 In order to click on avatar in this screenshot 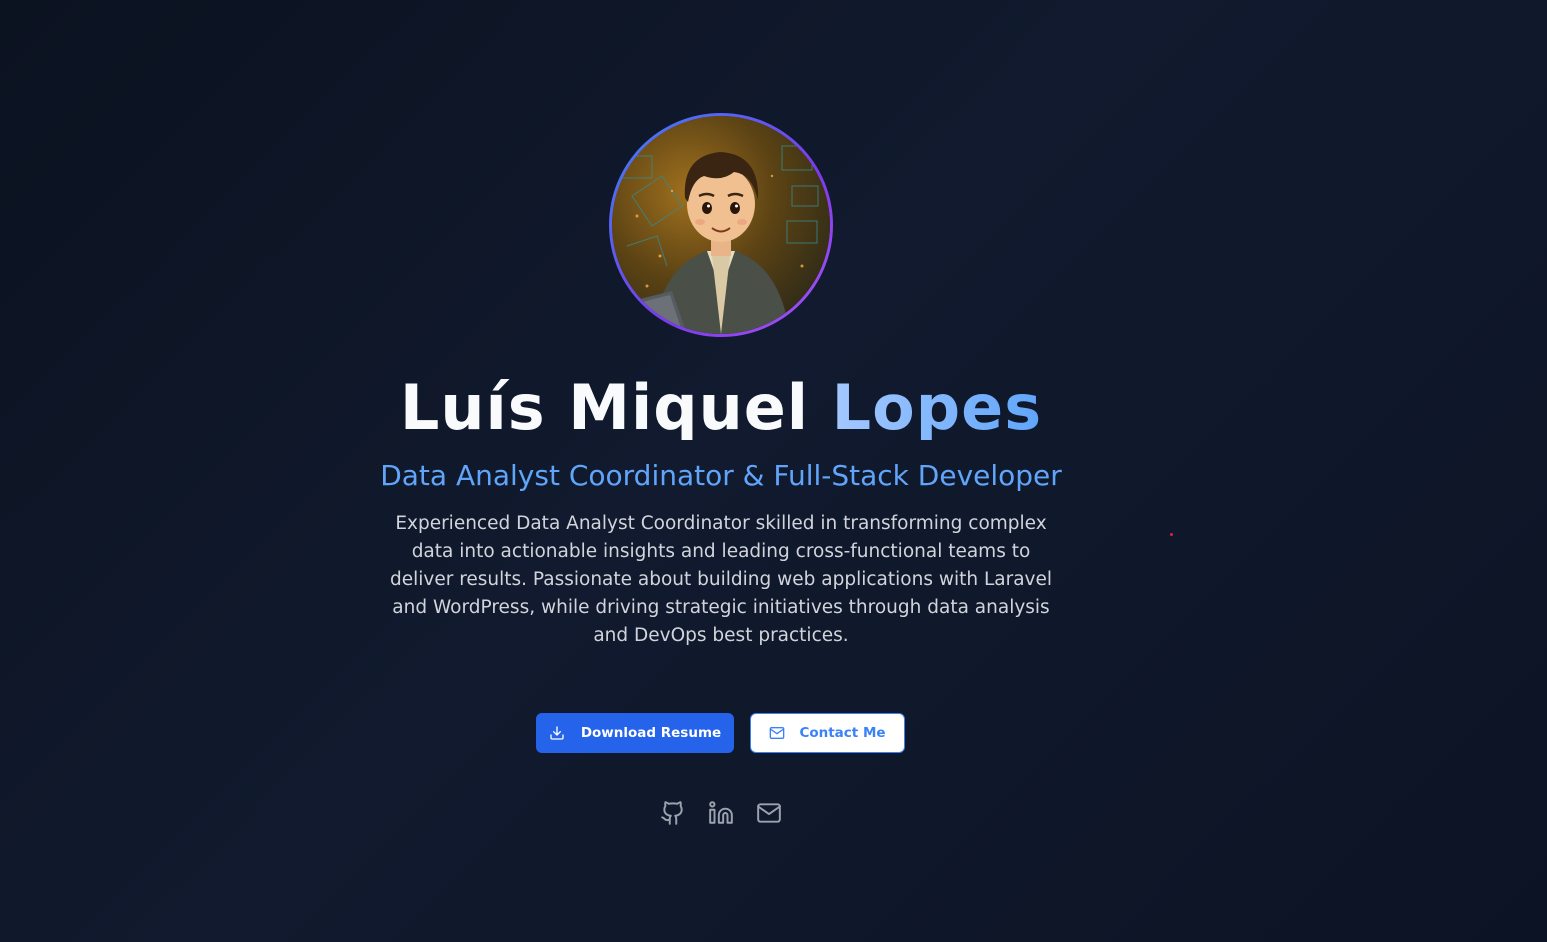, I will do `click(721, 225)`.